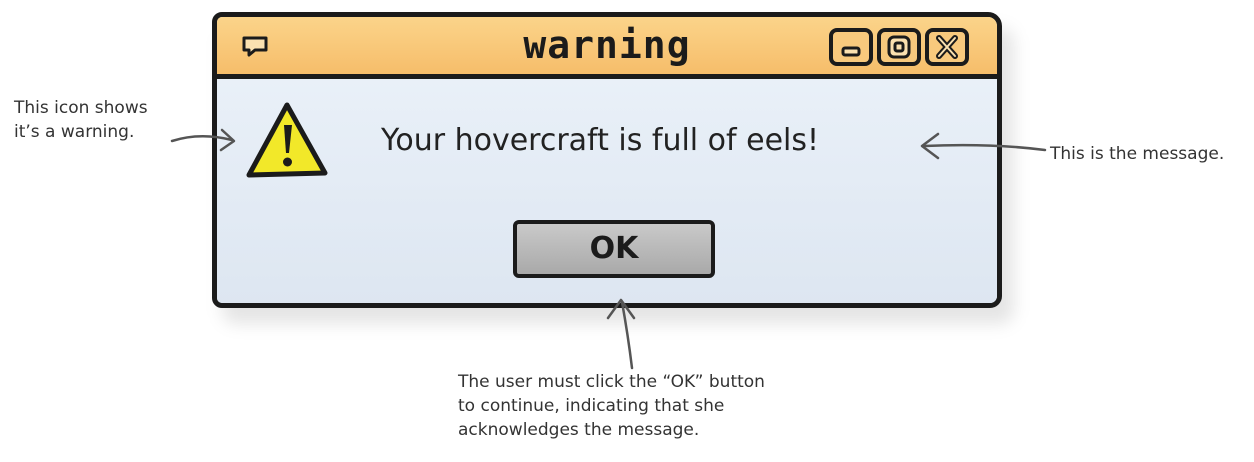 Image resolution: width=1254 pixels, height=462 pixels. Describe the element at coordinates (74, 132) in the screenshot. I see `icon-annotation-line: it’s a warning.` at that location.